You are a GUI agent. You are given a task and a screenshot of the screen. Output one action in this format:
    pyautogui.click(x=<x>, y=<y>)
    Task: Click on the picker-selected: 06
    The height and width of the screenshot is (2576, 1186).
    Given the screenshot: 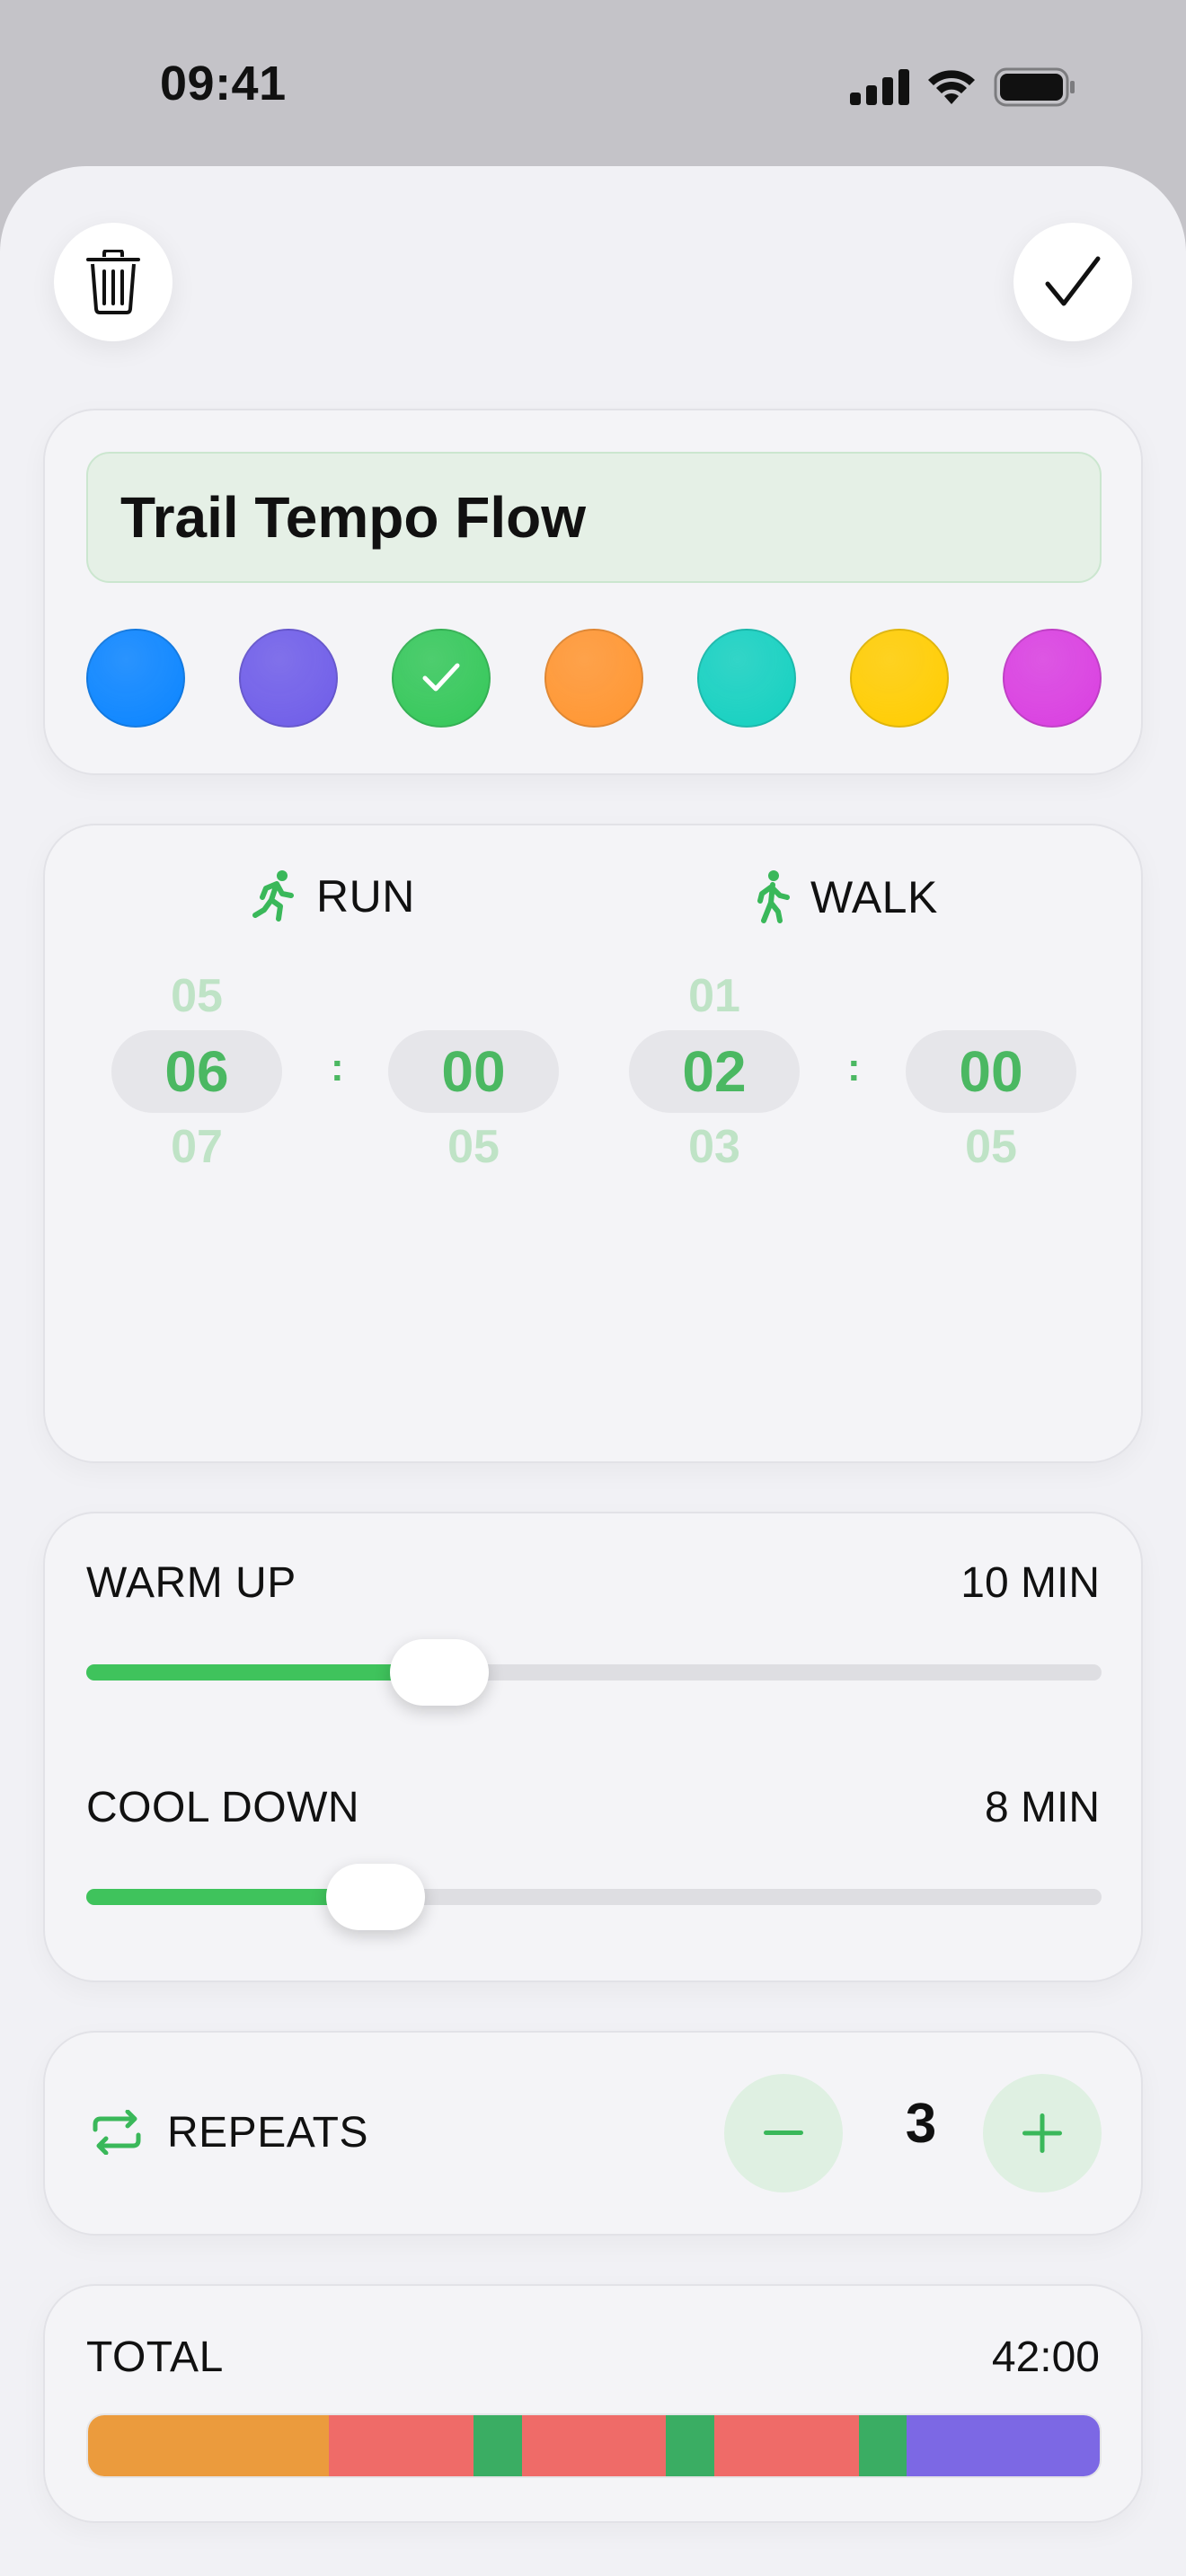 What is the action you would take?
    pyautogui.click(x=196, y=1071)
    